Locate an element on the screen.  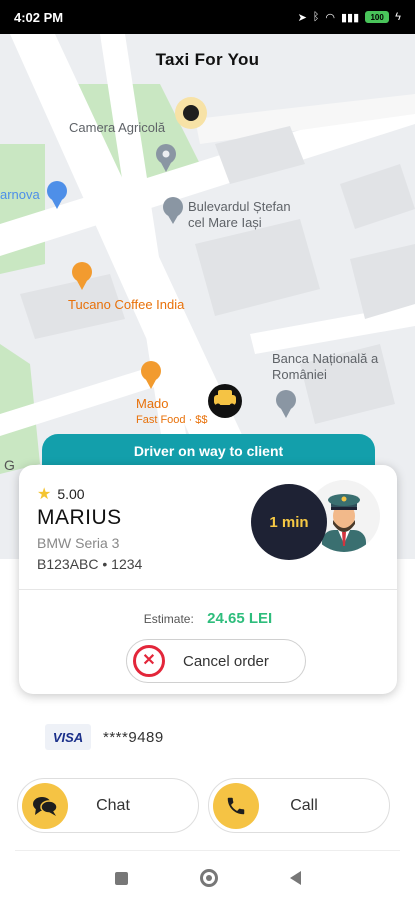
estimate-price: 24.65 LEI is located at coordinates (240, 618).